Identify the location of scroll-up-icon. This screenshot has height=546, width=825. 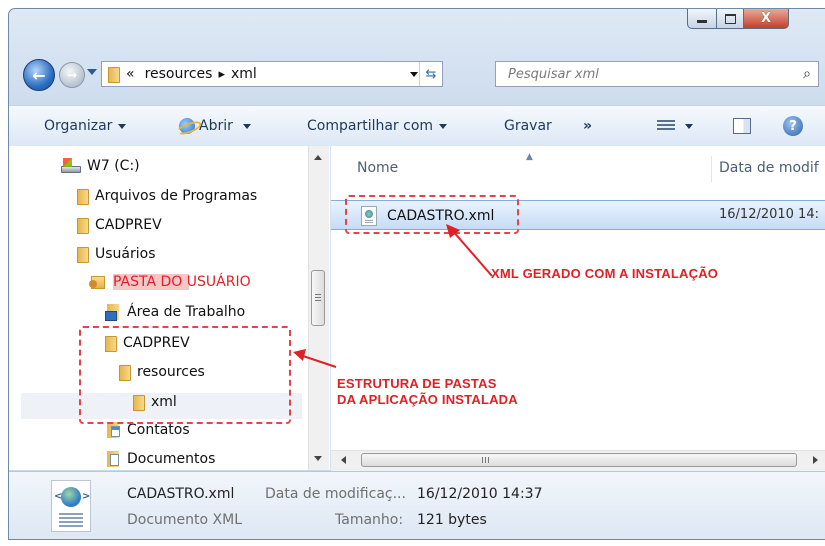
(318, 157).